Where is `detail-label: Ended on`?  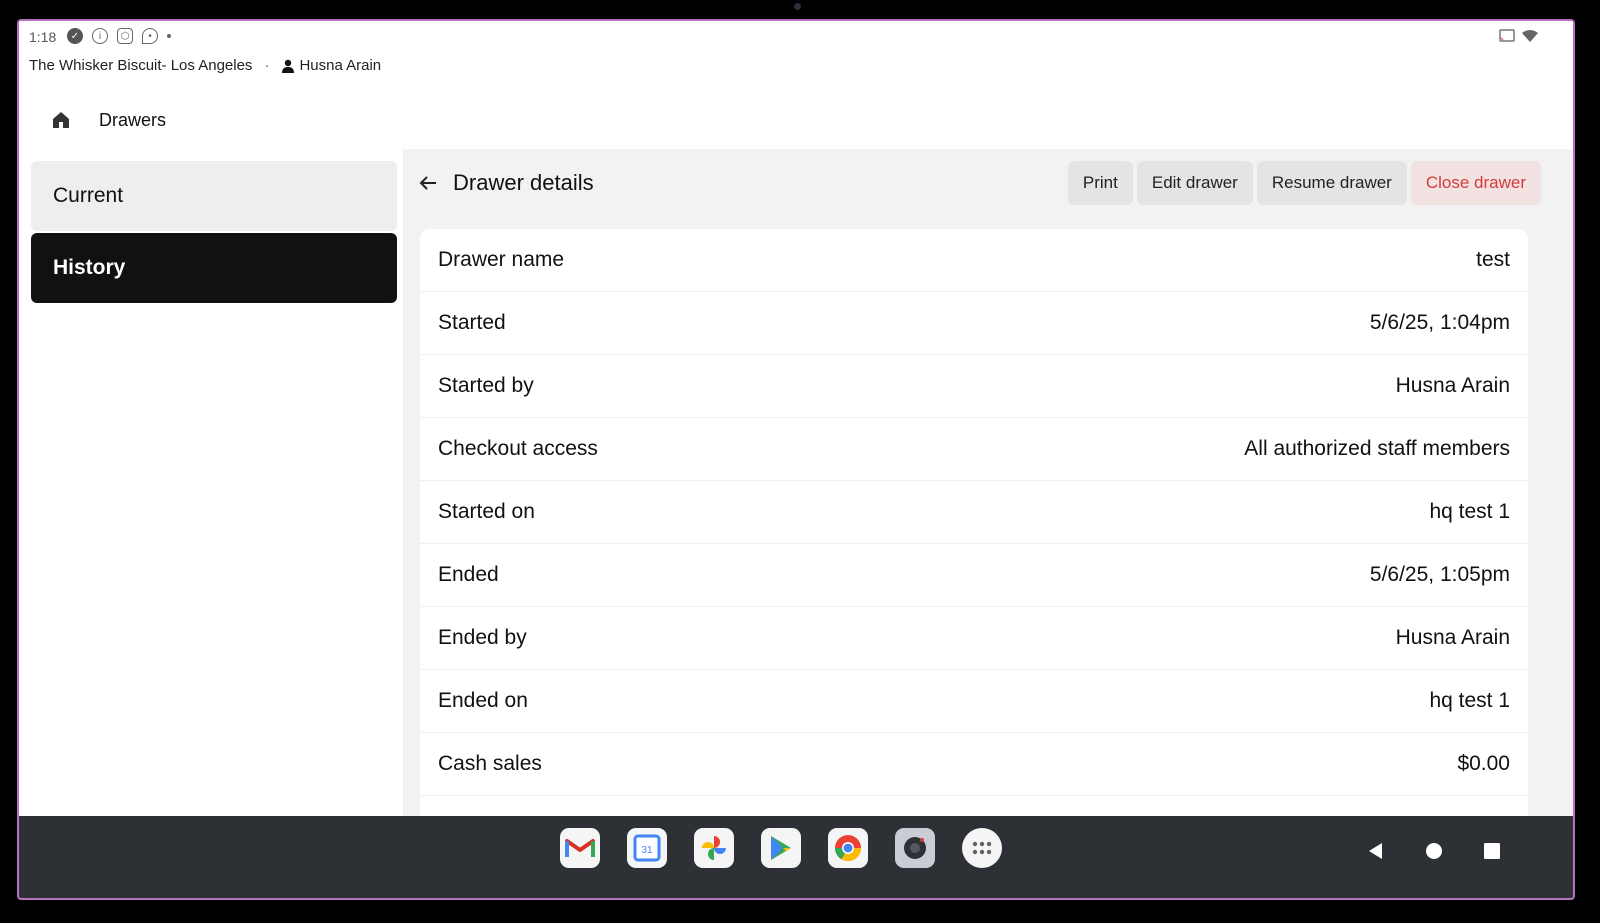 detail-label: Ended on is located at coordinates (483, 700).